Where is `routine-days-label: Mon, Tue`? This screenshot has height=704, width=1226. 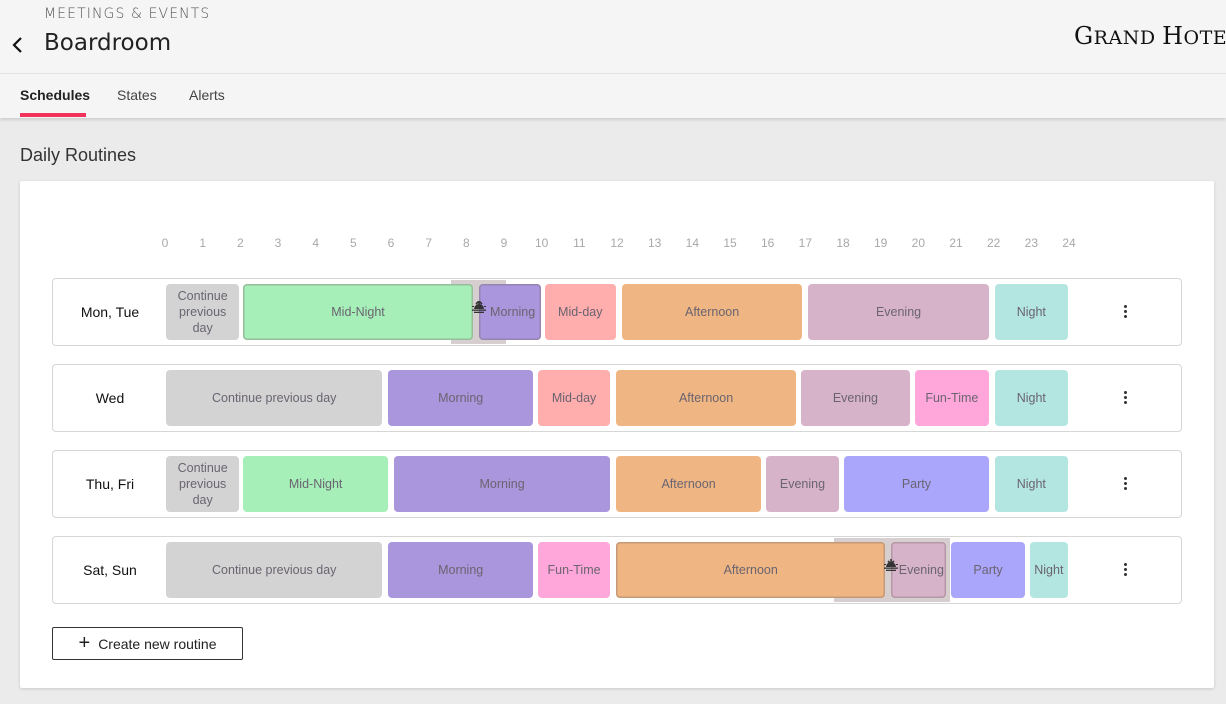 routine-days-label: Mon, Tue is located at coordinates (110, 312).